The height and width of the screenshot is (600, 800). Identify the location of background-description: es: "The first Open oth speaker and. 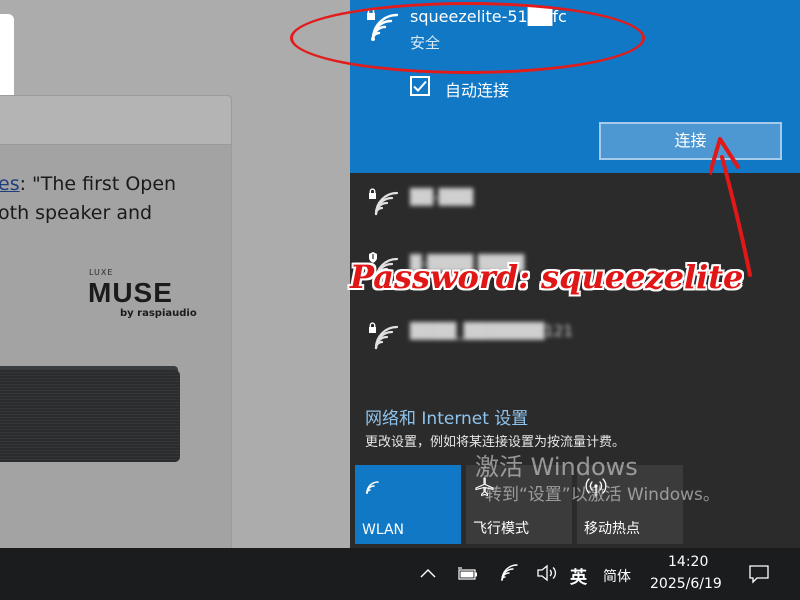
(114, 199).